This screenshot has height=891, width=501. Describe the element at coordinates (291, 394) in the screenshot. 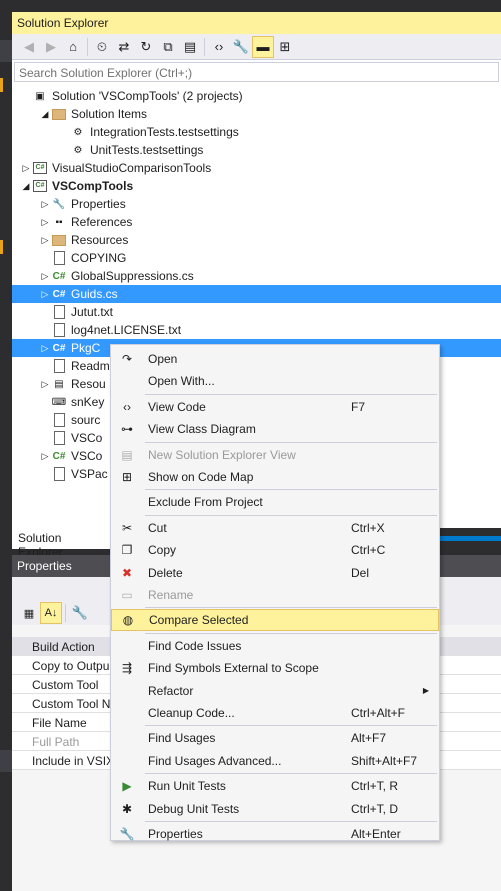

I see `menu-separator` at that location.